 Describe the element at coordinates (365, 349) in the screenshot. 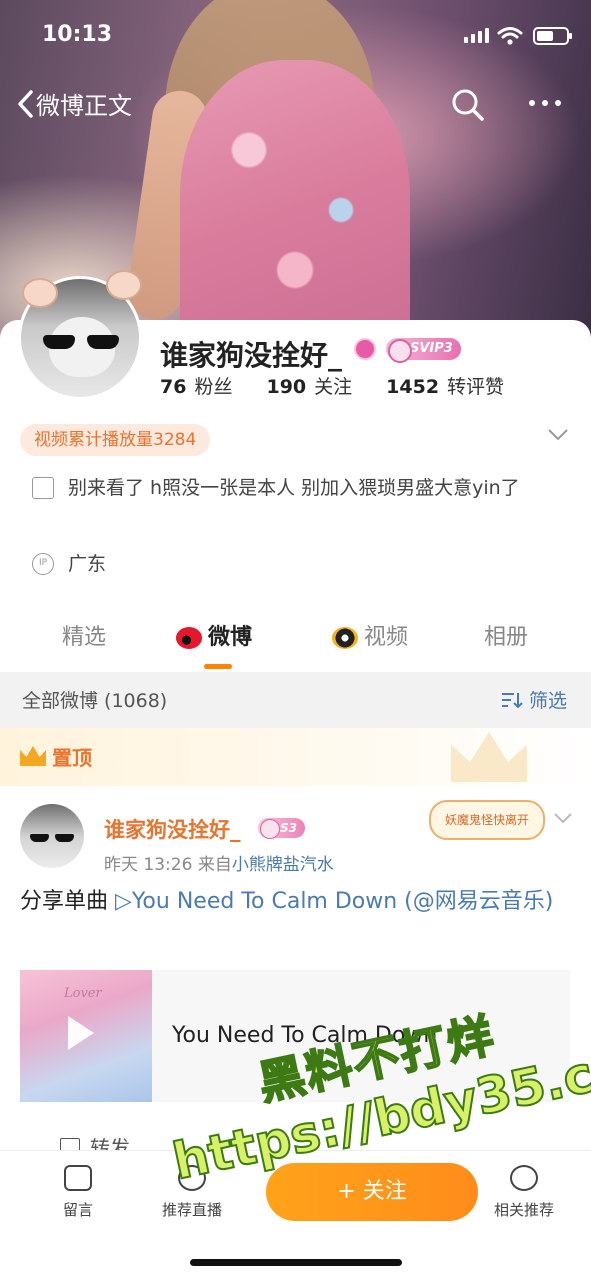

I see `verified-icon` at that location.